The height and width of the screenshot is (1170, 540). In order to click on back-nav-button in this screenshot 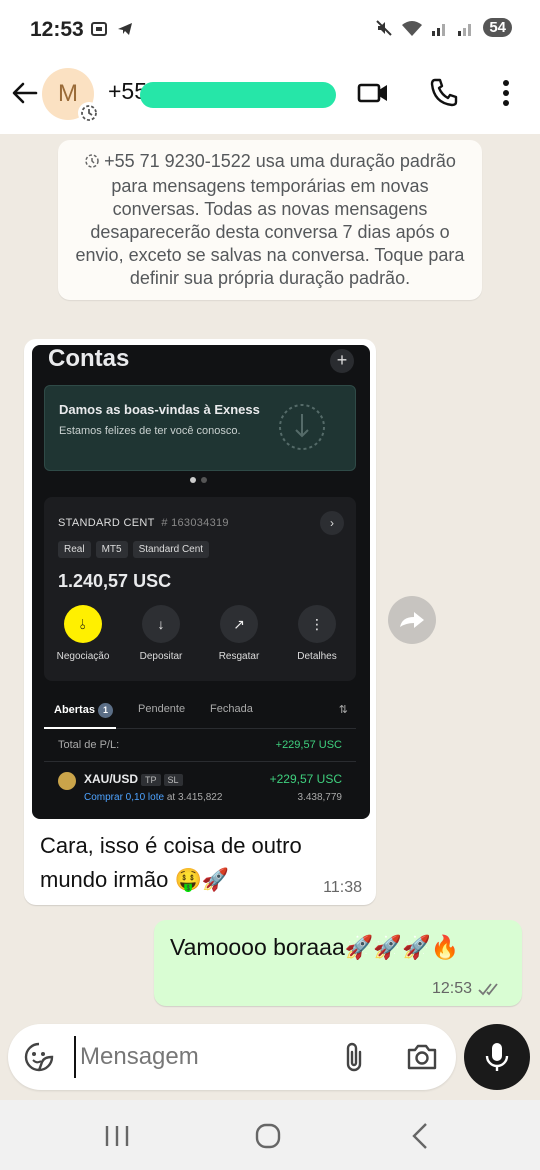, I will do `click(420, 1138)`.